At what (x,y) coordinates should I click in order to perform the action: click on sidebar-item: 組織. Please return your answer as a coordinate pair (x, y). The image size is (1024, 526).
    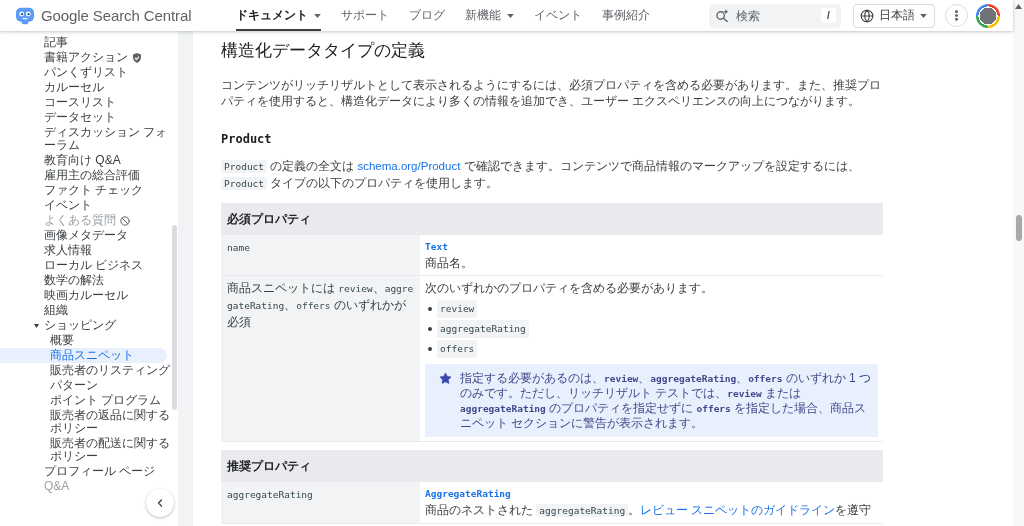
    Looking at the image, I should click on (34, 310).